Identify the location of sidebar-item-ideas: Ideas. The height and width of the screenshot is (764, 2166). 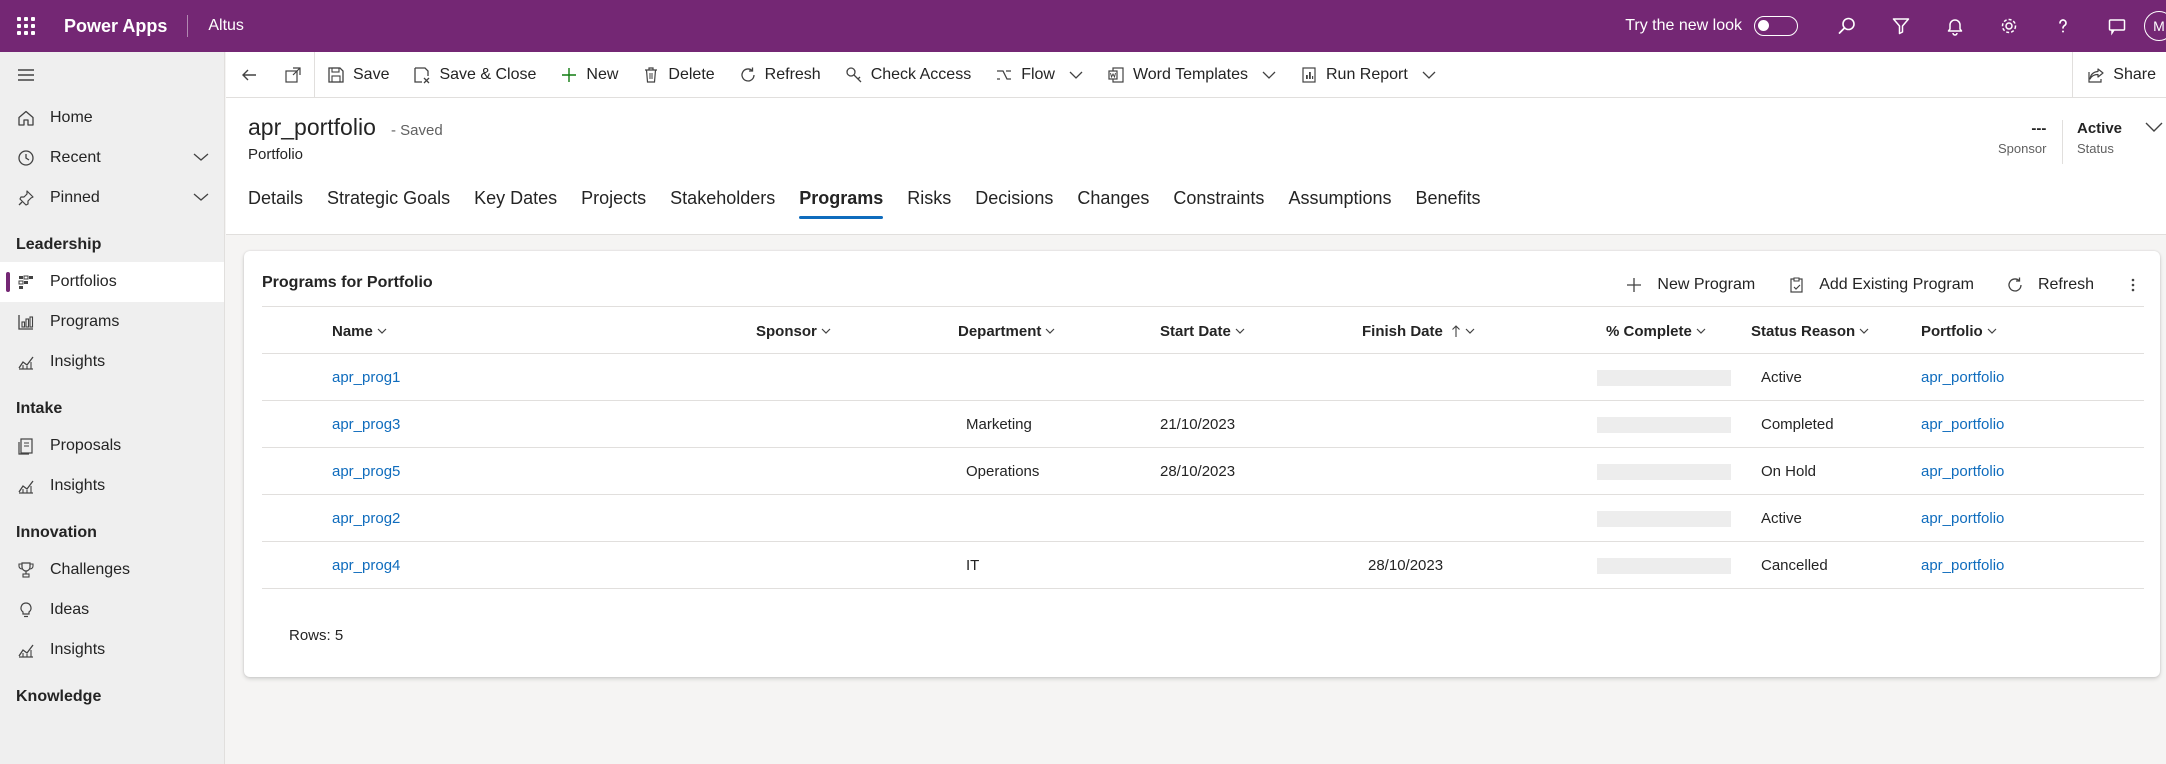
(112, 610).